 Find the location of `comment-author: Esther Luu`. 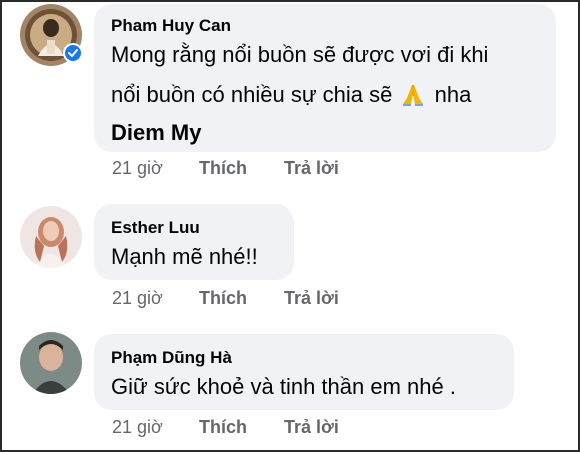

comment-author: Esther Luu is located at coordinates (155, 228).